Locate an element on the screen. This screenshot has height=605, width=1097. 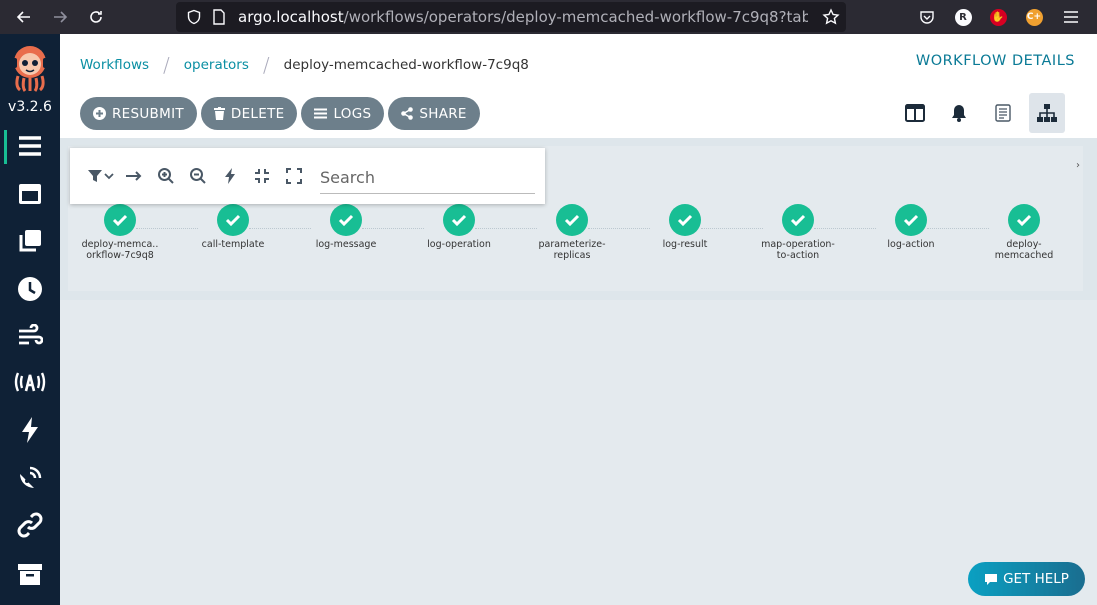
timeline-button is located at coordinates (1003, 113).